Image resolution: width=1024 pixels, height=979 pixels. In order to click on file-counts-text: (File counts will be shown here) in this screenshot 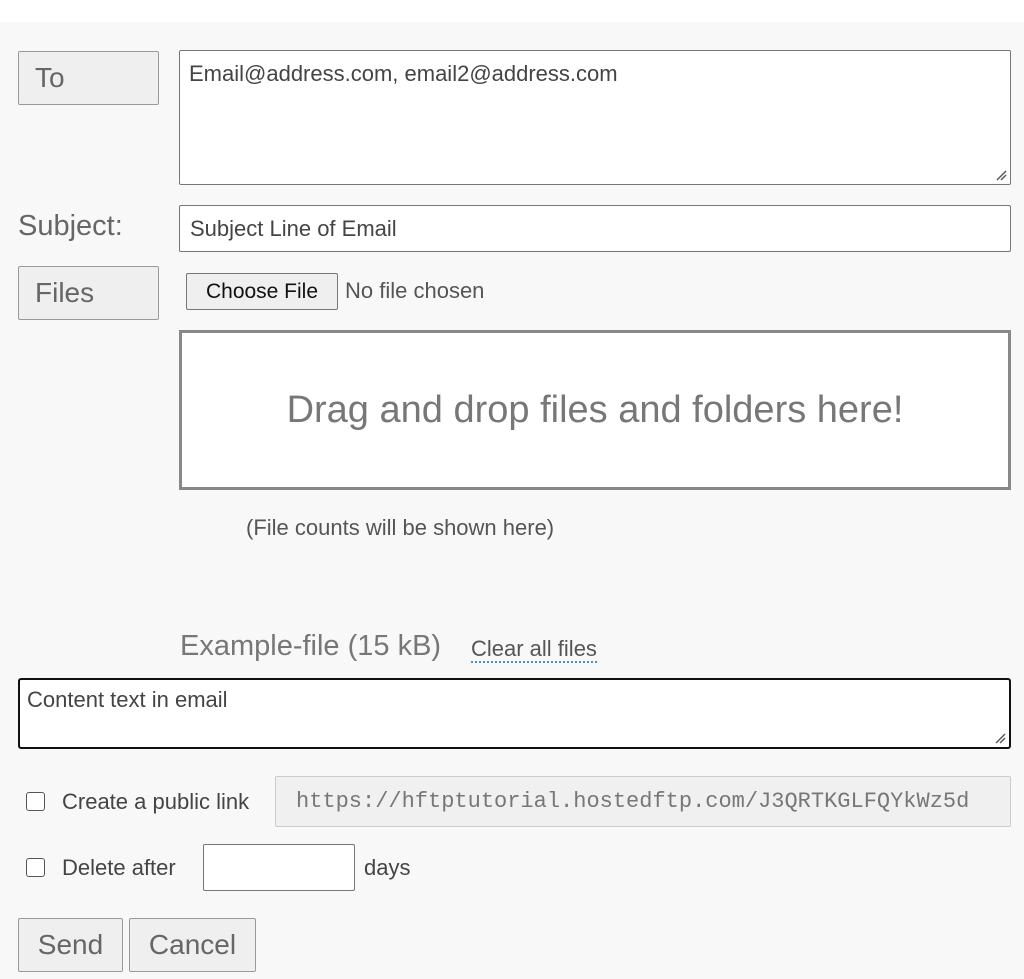, I will do `click(400, 527)`.